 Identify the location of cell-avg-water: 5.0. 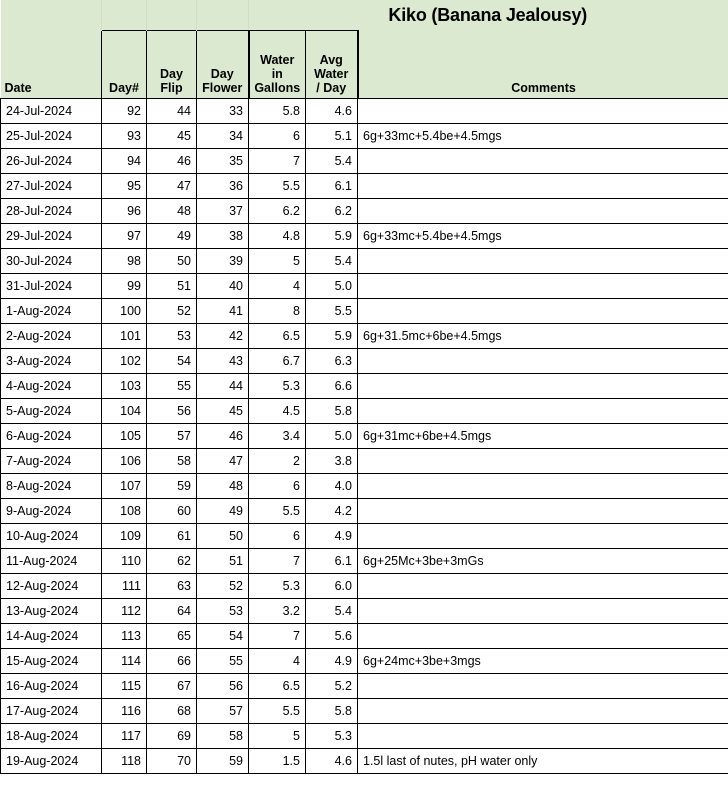
(331, 286).